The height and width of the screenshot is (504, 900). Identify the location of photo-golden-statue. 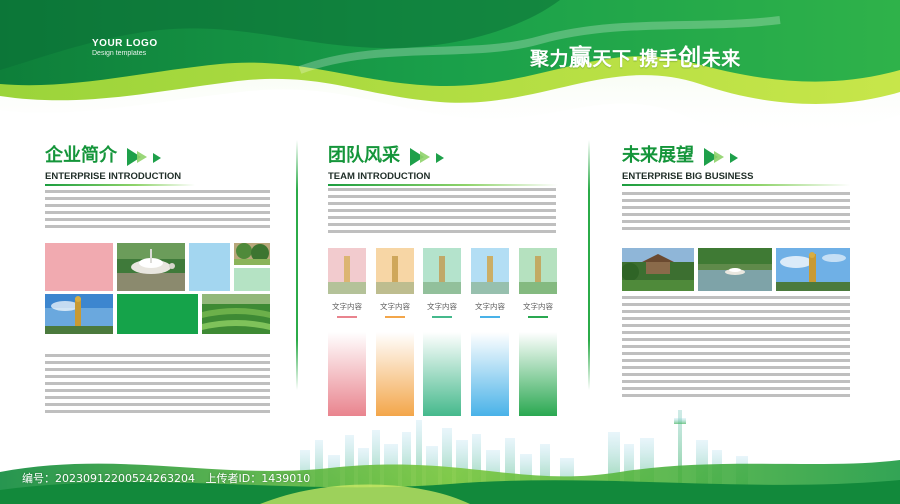
(79, 314).